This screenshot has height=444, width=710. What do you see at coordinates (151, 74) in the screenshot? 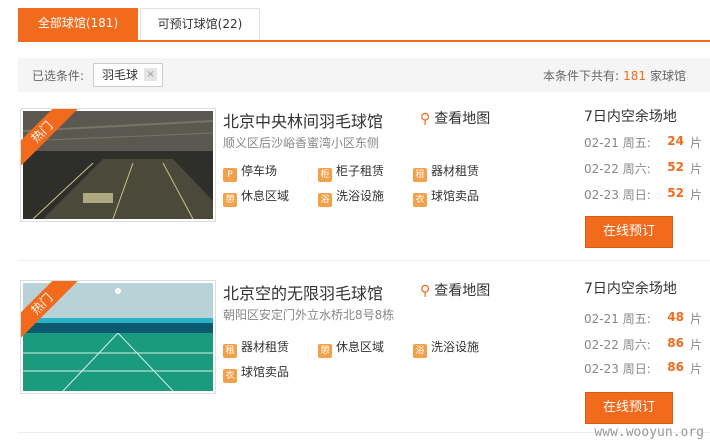
I see `close-icon: ×` at bounding box center [151, 74].